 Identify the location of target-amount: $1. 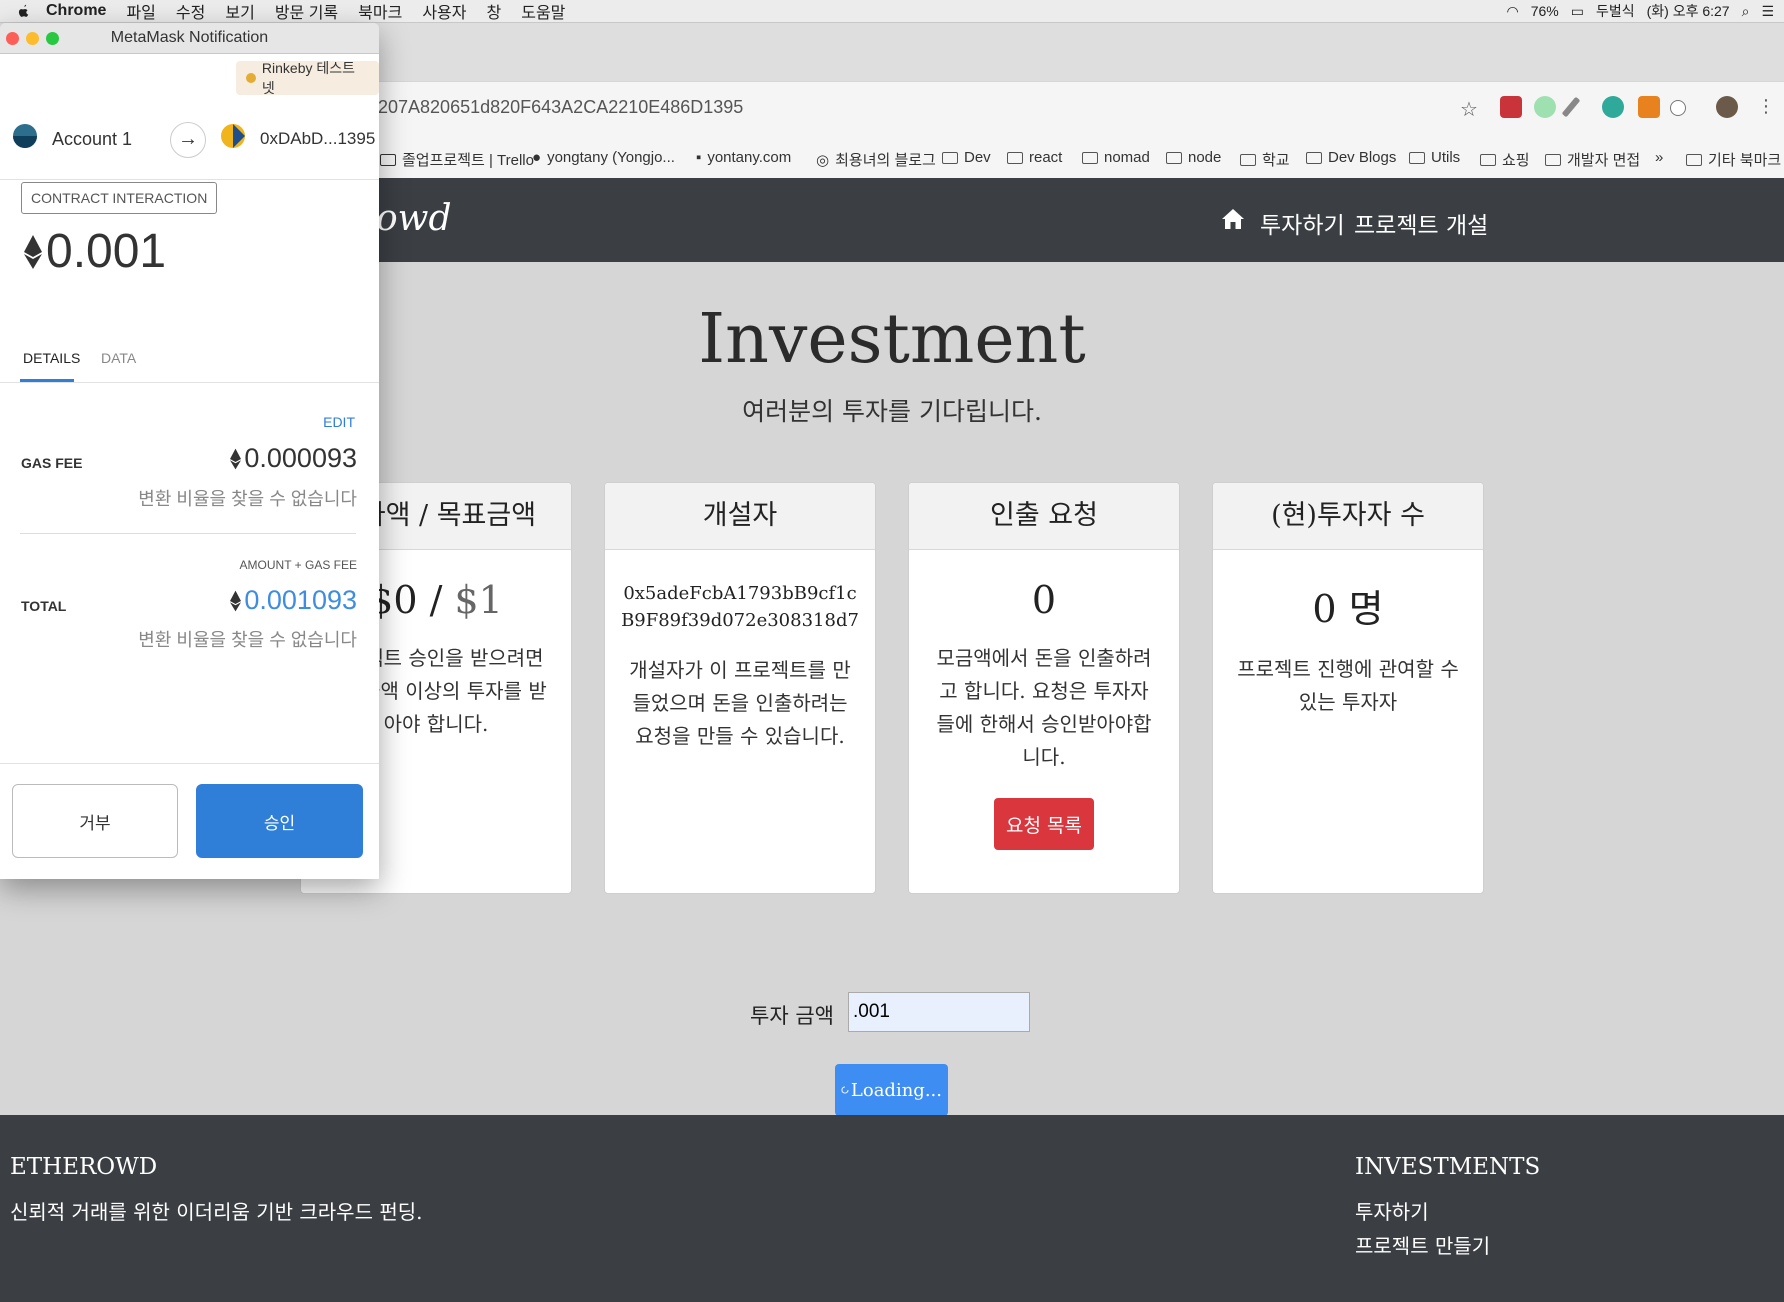
(478, 600).